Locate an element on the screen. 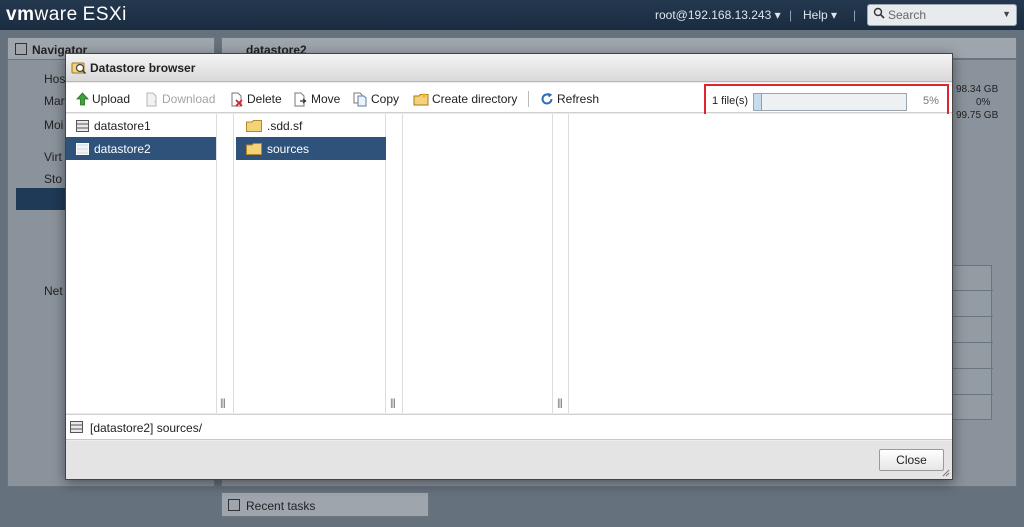 The width and height of the screenshot is (1024, 527). vmware-esxi-logo: vmware ESXi is located at coordinates (66, 15).